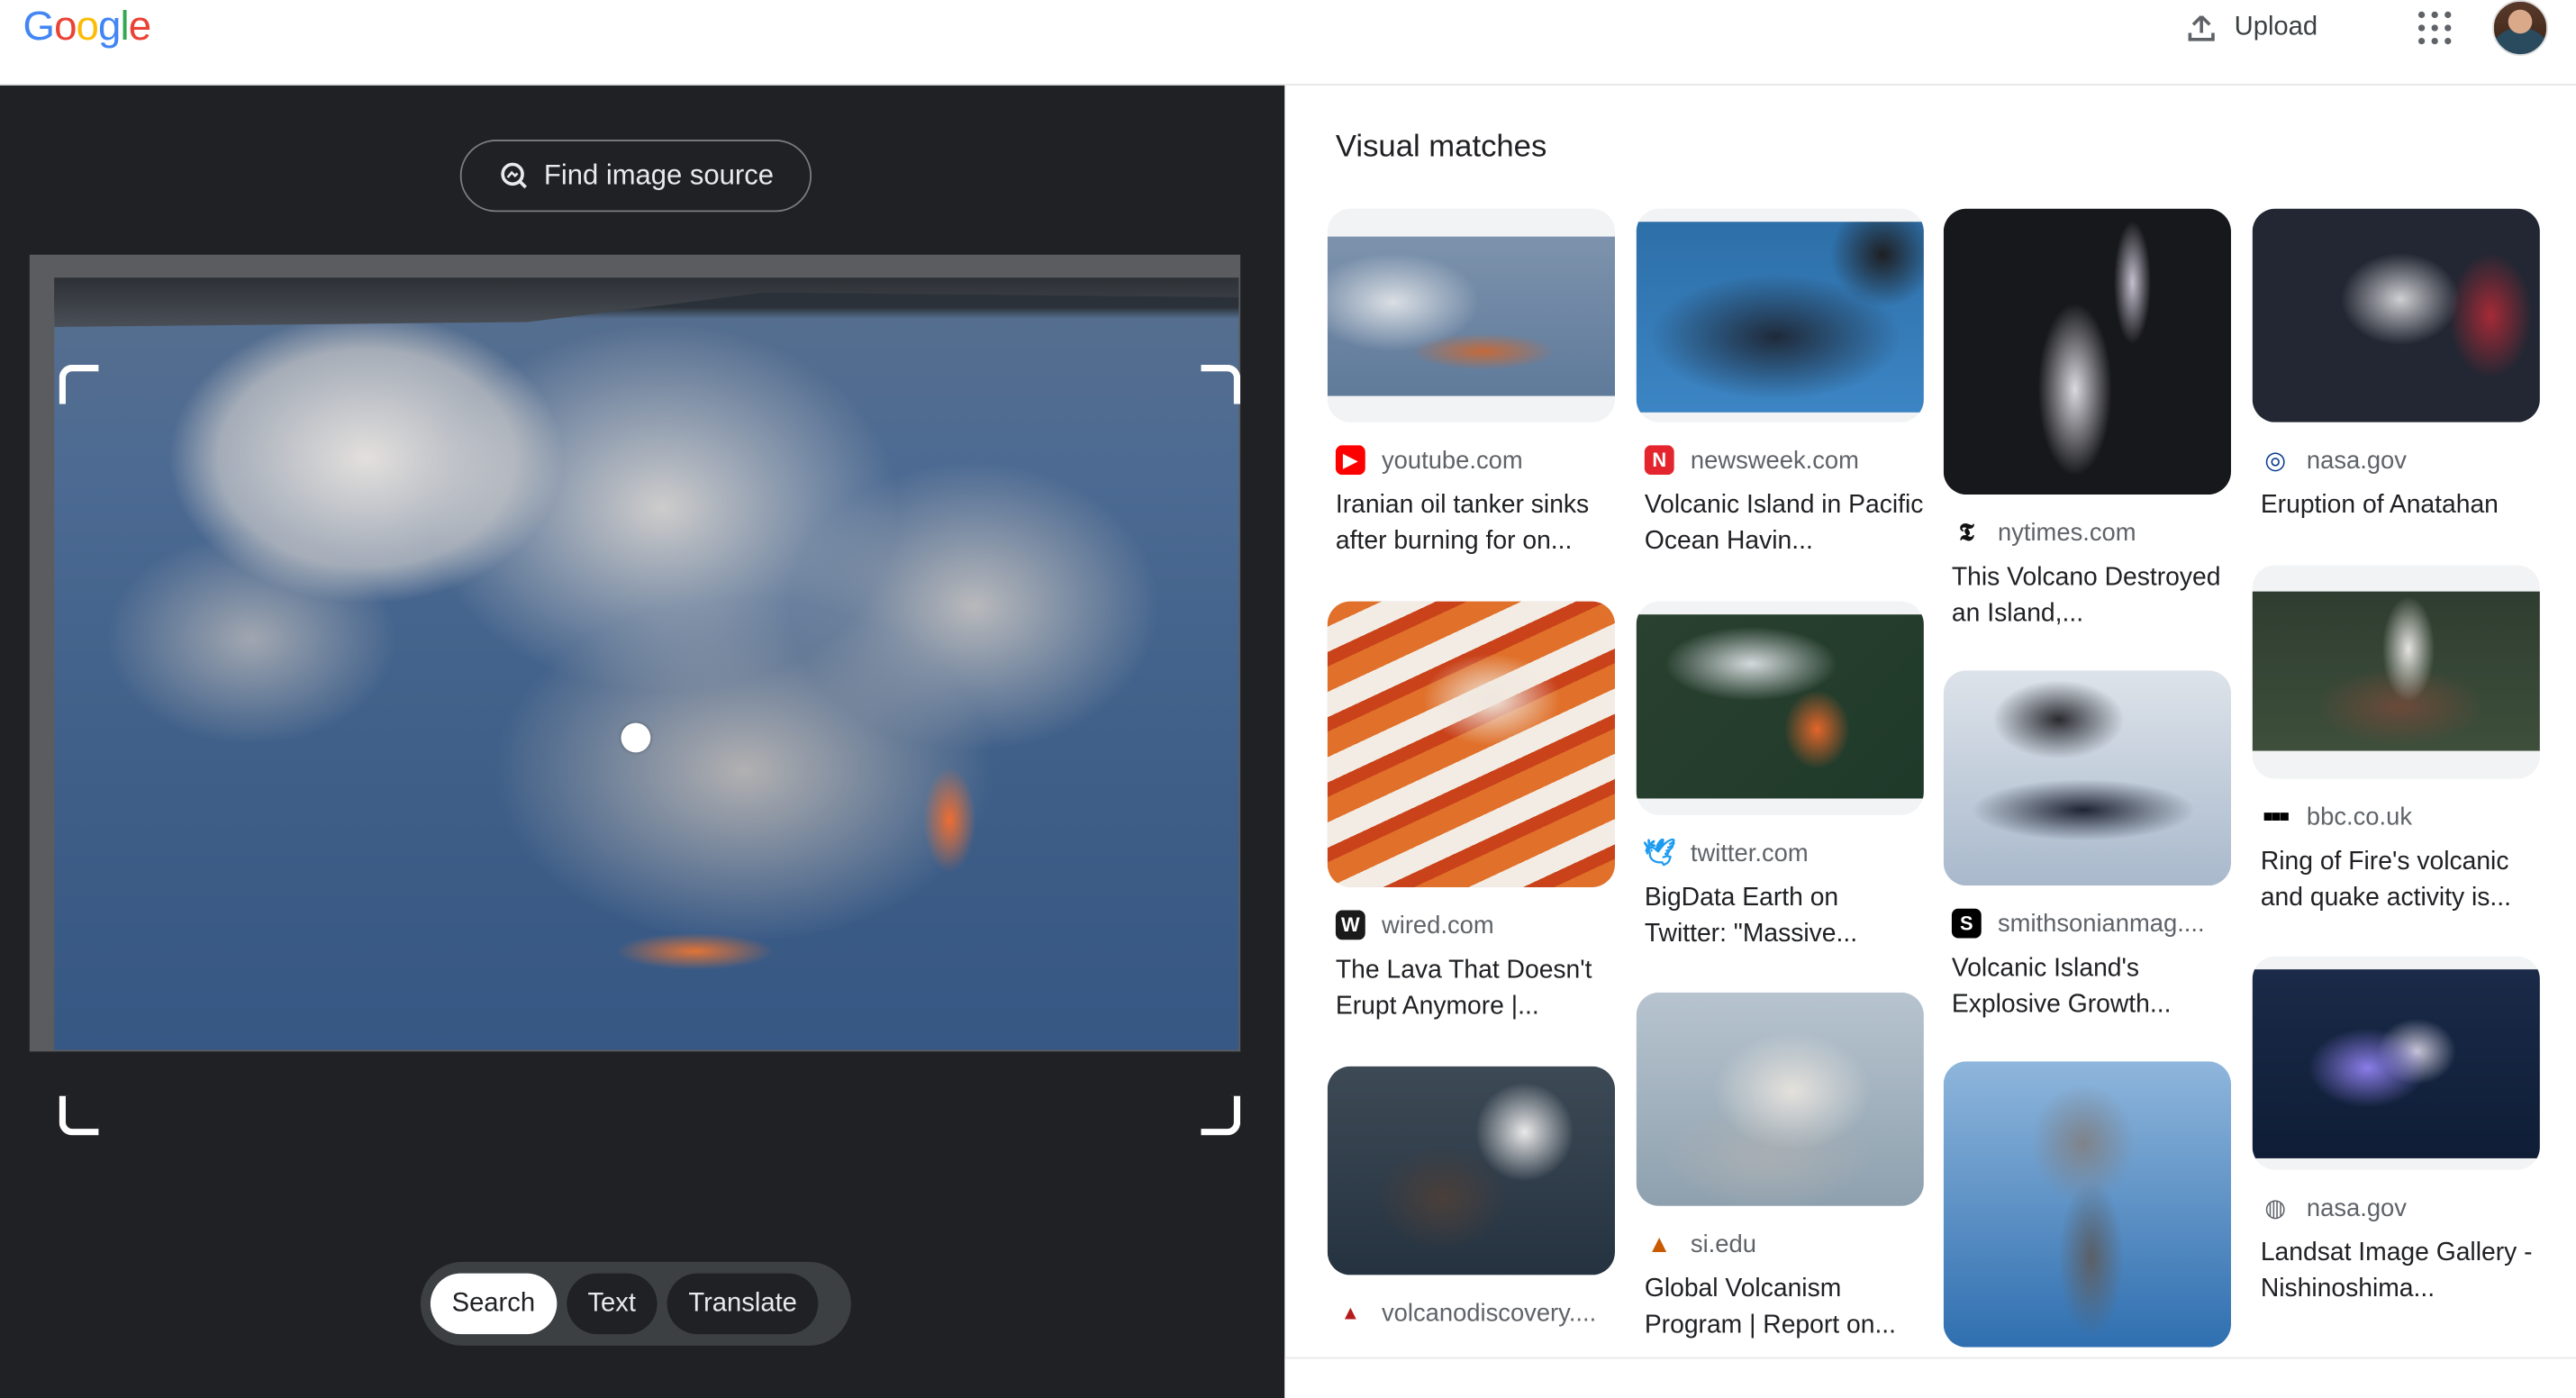 This screenshot has width=2576, height=1398. What do you see at coordinates (1659, 853) in the screenshot?
I see `twitter-icon: 🕊` at bounding box center [1659, 853].